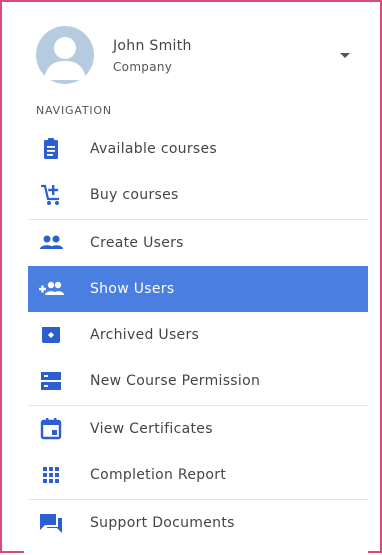  What do you see at coordinates (51, 149) in the screenshot?
I see `clipboard-icon` at bounding box center [51, 149].